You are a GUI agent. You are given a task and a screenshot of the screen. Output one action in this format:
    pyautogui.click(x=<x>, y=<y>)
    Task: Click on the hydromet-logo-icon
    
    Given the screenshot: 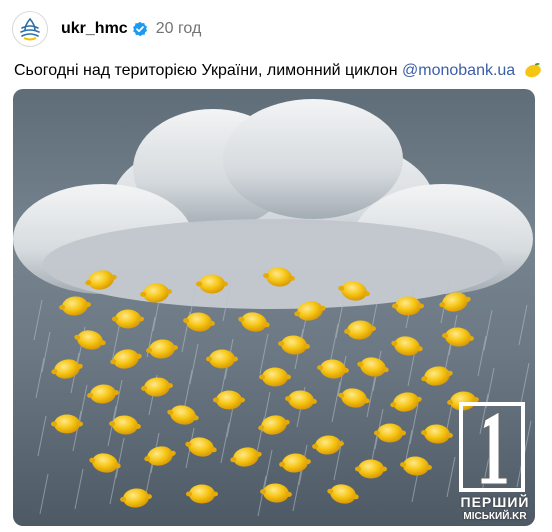 What is the action you would take?
    pyautogui.click(x=30, y=29)
    